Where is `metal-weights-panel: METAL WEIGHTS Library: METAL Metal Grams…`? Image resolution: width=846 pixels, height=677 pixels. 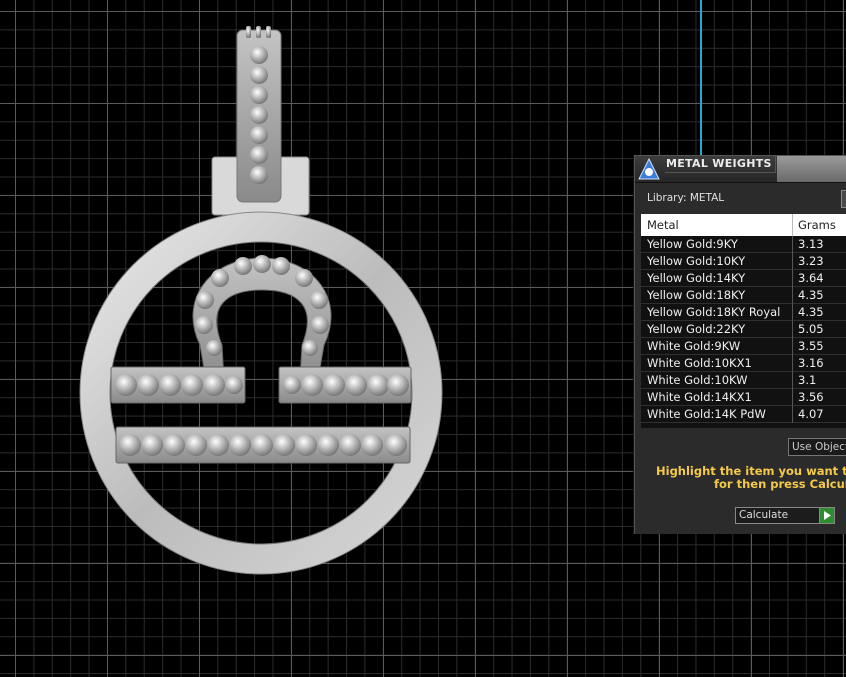
metal-weights-panel: METAL WEIGHTS Library: METAL Metal Grams… is located at coordinates (740, 344).